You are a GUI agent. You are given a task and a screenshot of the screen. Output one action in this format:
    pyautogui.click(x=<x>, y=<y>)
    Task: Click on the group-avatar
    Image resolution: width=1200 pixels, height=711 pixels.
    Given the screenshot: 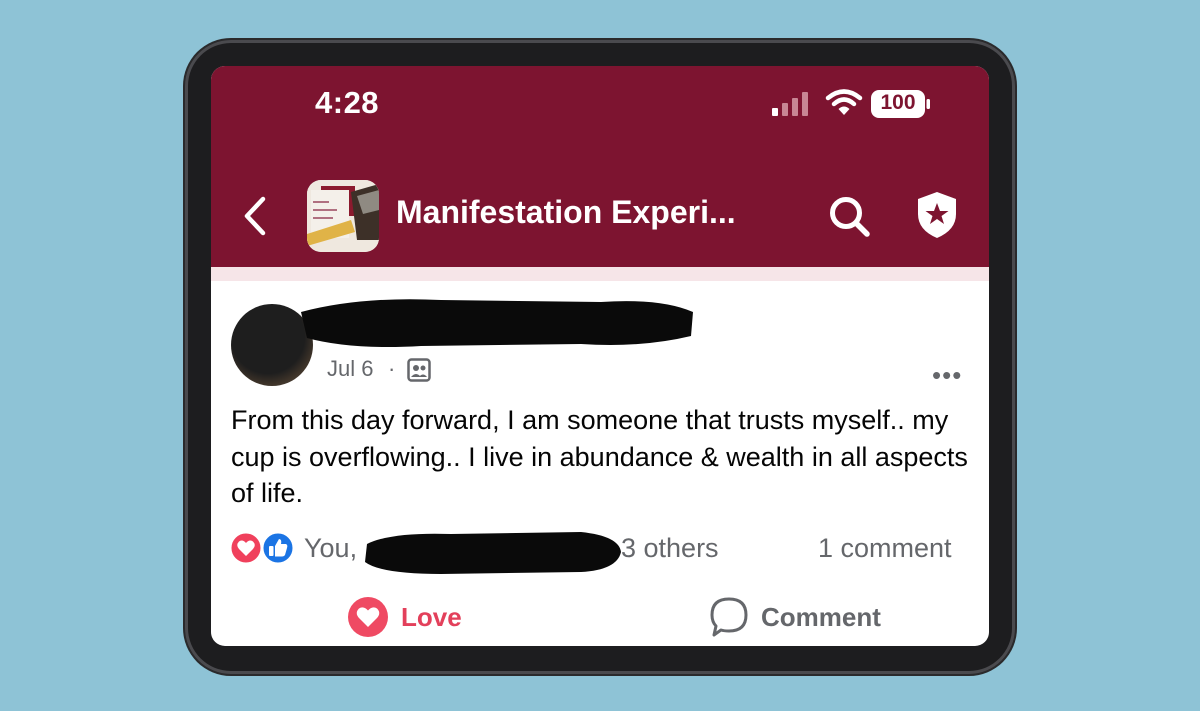 What is the action you would take?
    pyautogui.click(x=343, y=216)
    